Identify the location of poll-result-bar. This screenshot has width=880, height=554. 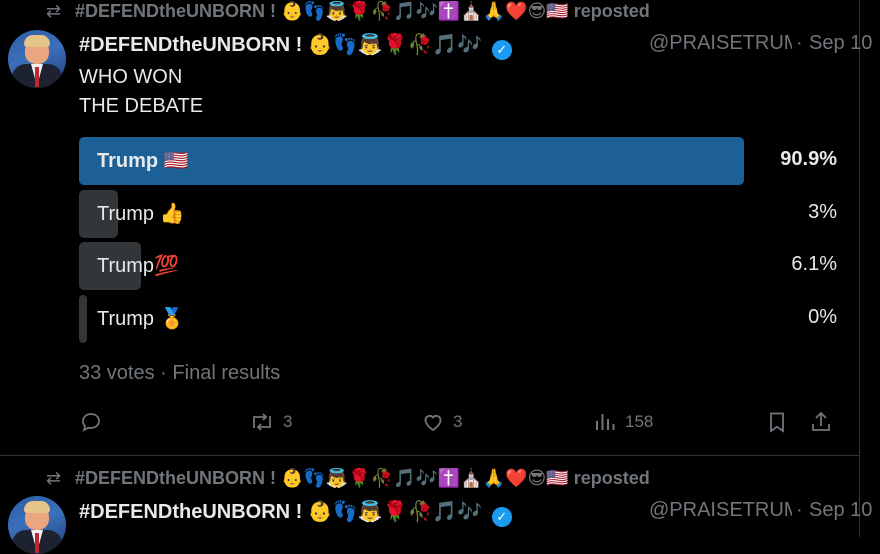
(83, 319).